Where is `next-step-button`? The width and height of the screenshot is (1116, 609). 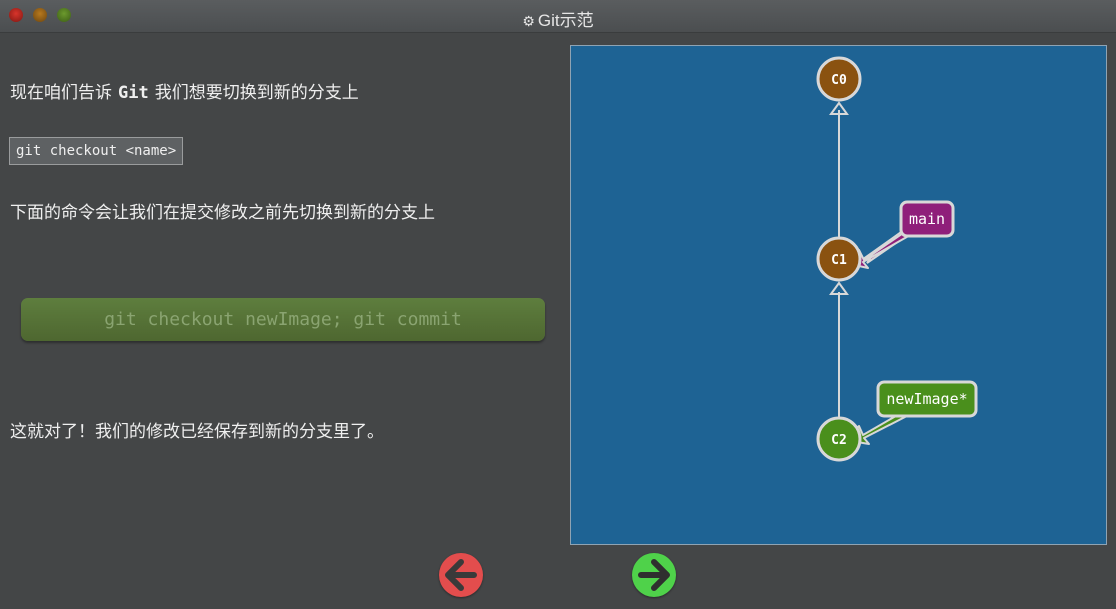
next-step-button is located at coordinates (654, 575).